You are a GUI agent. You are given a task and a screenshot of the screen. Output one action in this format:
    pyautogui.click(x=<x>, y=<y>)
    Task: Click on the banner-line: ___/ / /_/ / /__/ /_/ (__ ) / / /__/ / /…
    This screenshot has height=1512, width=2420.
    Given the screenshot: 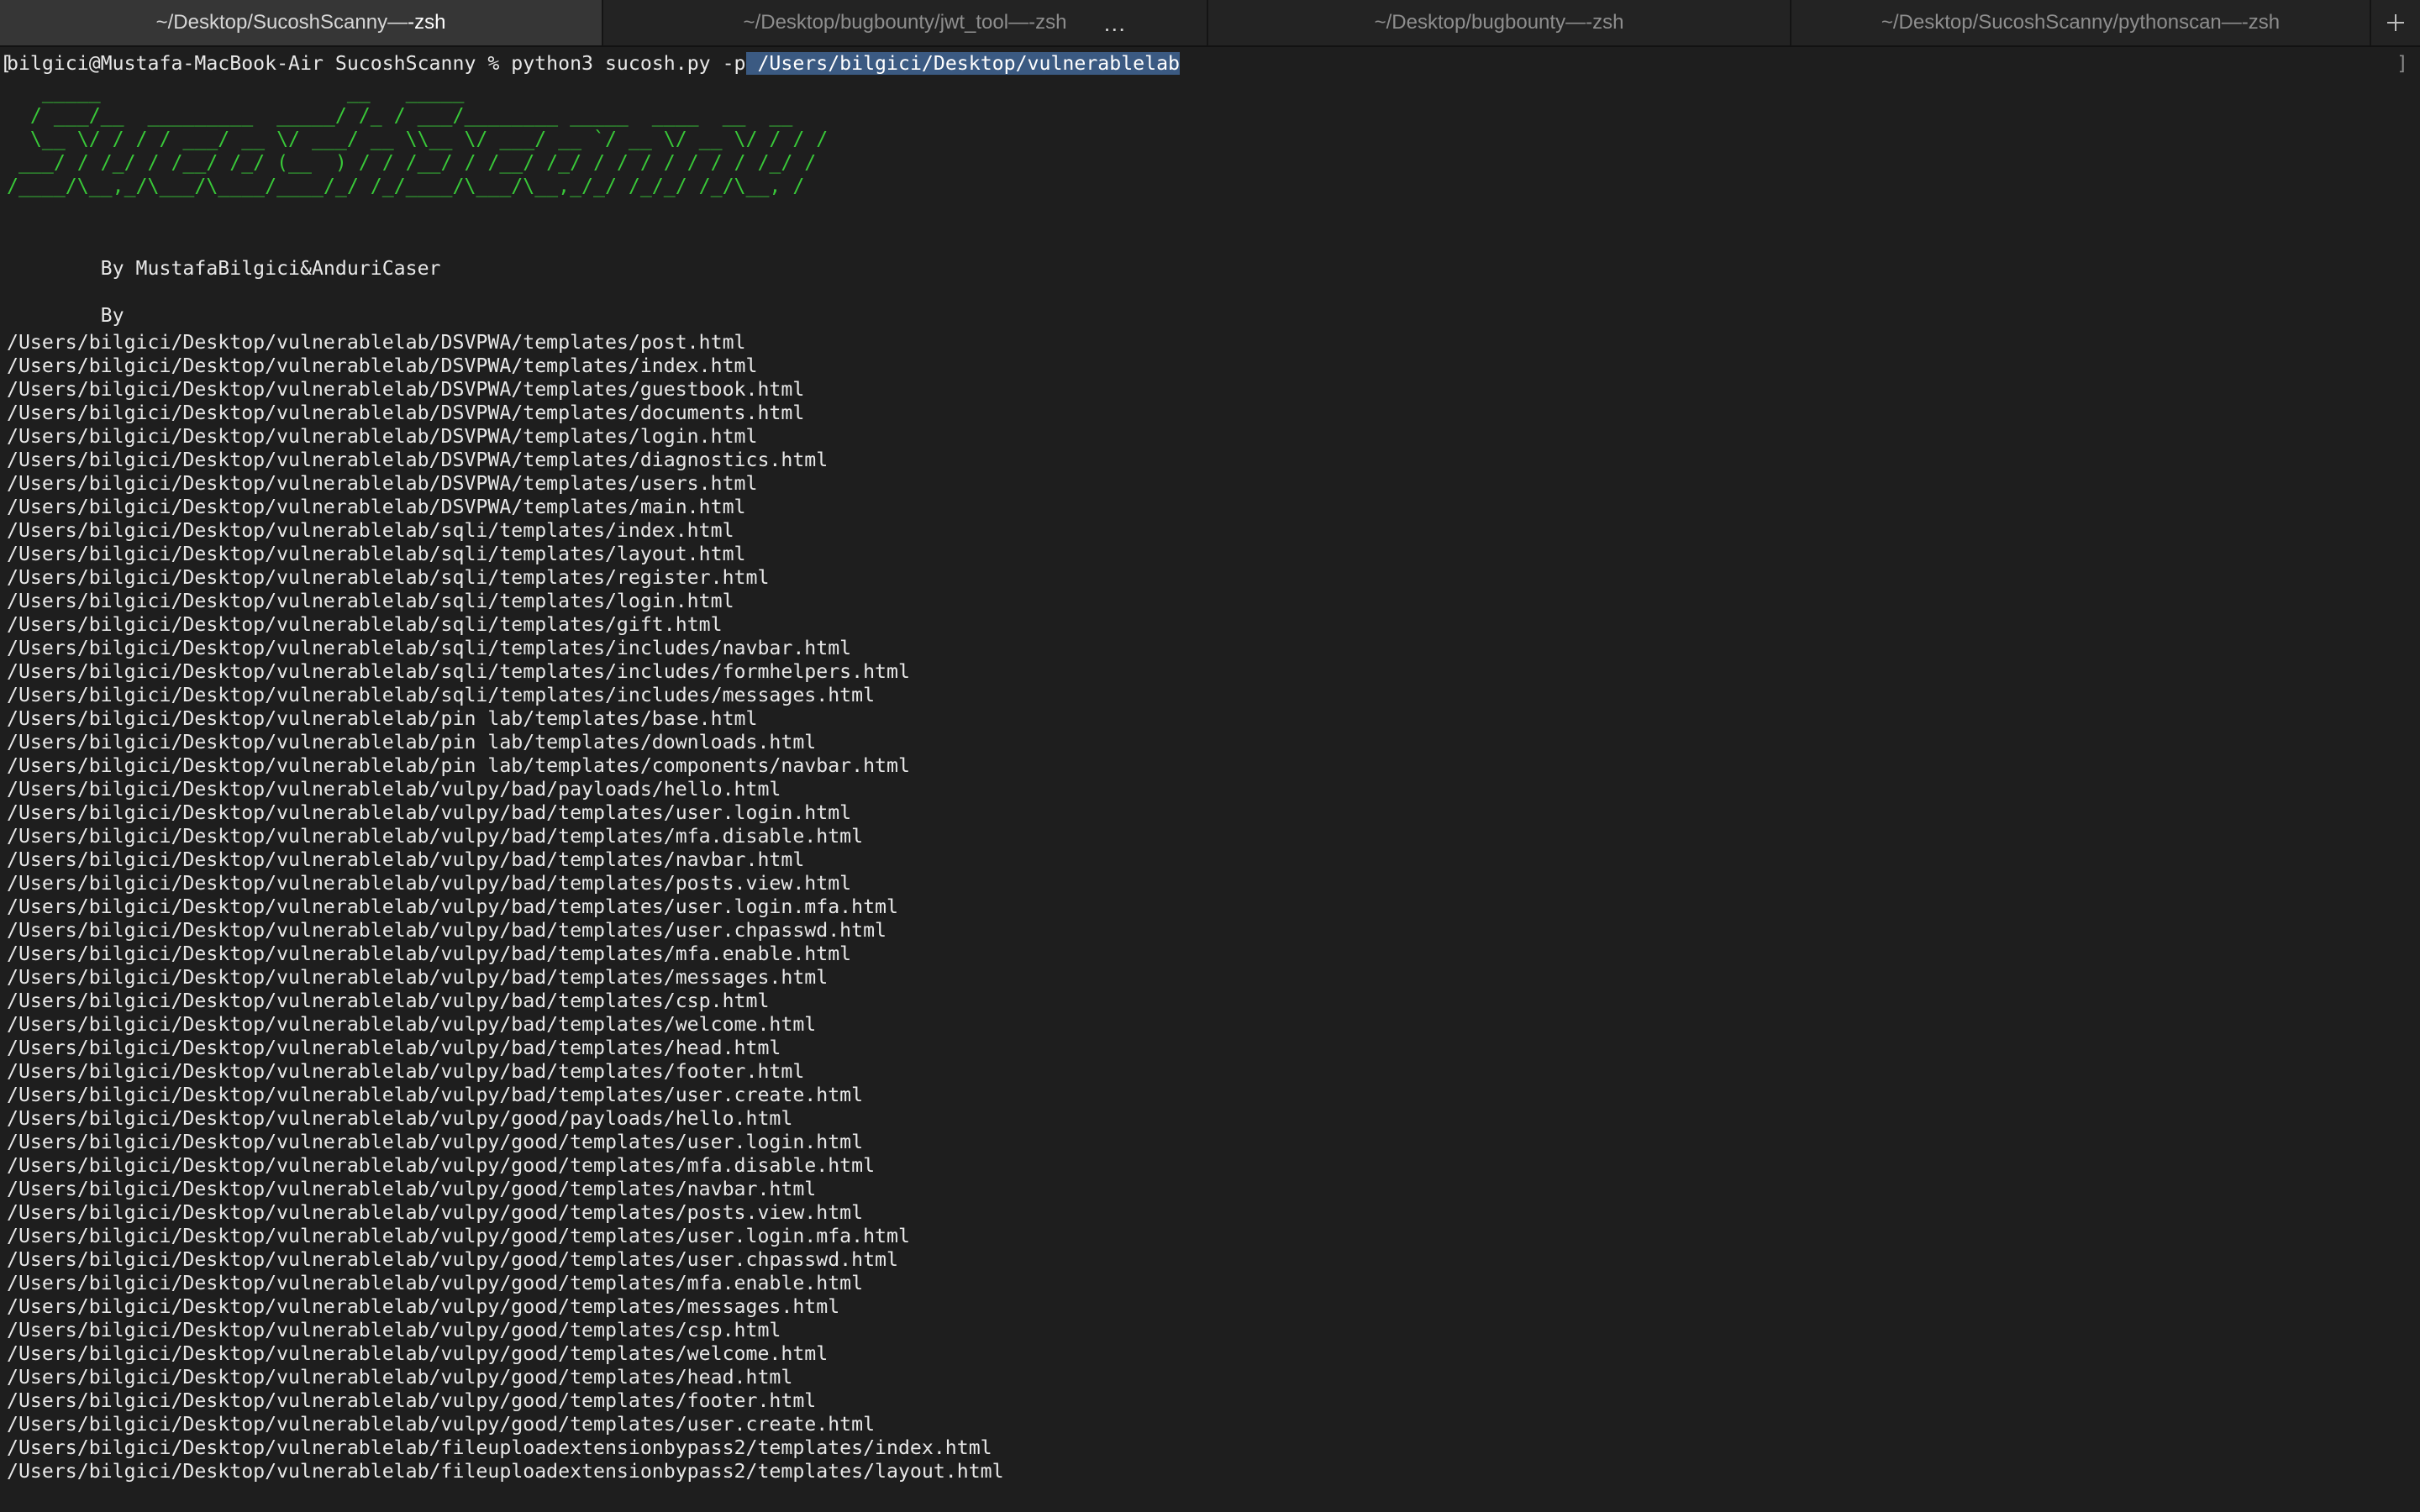 What is the action you would take?
    pyautogui.click(x=418, y=162)
    